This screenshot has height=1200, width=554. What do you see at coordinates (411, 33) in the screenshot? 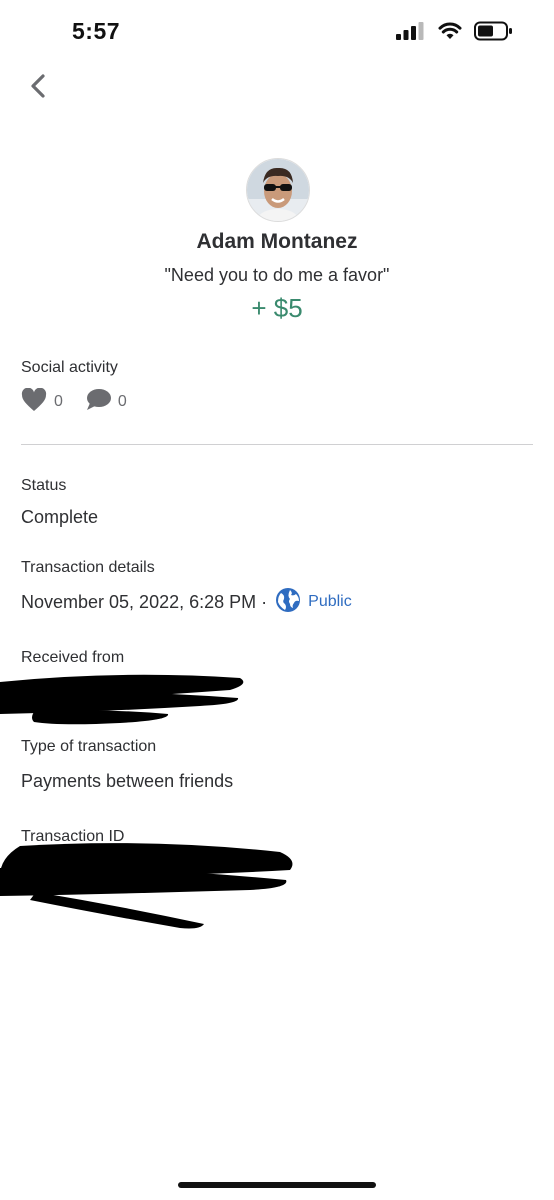
I see `cellular-signal-icon` at bounding box center [411, 33].